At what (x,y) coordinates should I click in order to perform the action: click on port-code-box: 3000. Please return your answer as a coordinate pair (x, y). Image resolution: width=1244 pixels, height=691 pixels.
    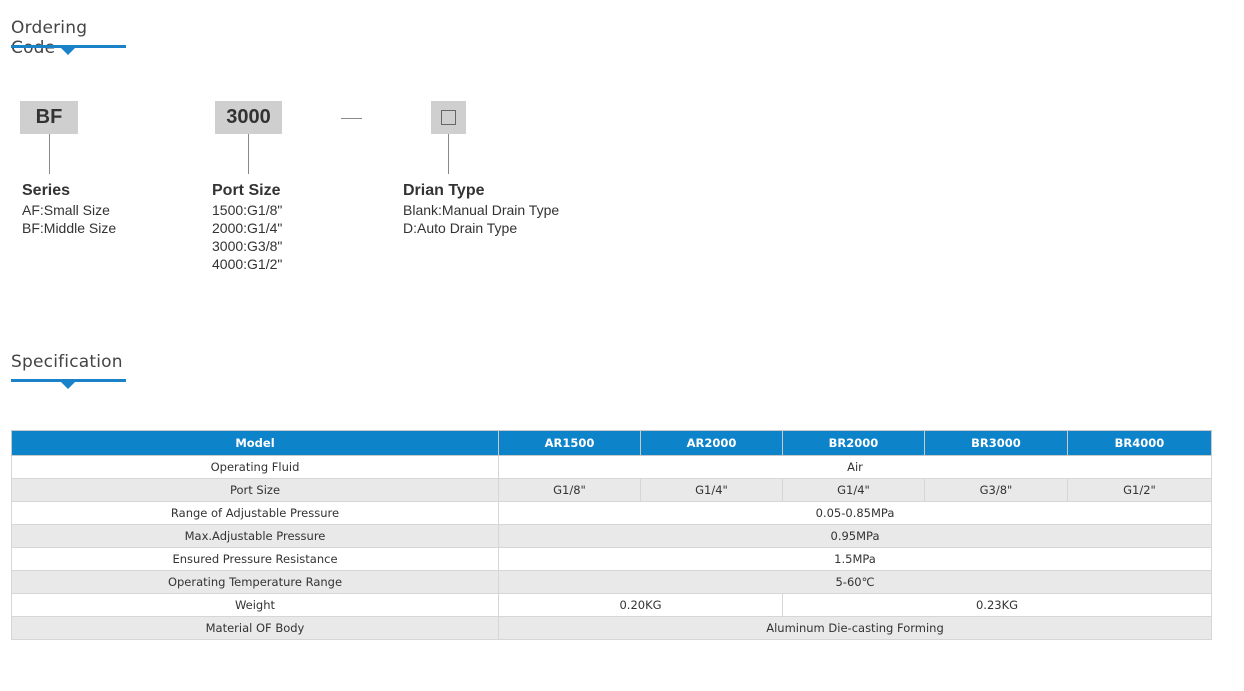
    Looking at the image, I should click on (248, 117).